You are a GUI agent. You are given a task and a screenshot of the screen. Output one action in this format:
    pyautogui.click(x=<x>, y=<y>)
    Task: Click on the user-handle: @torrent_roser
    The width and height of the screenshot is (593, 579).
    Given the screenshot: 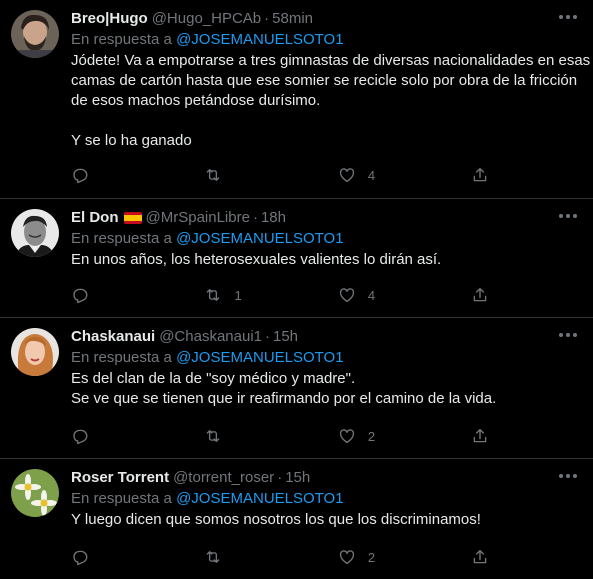 What is the action you would take?
    pyautogui.click(x=223, y=478)
    